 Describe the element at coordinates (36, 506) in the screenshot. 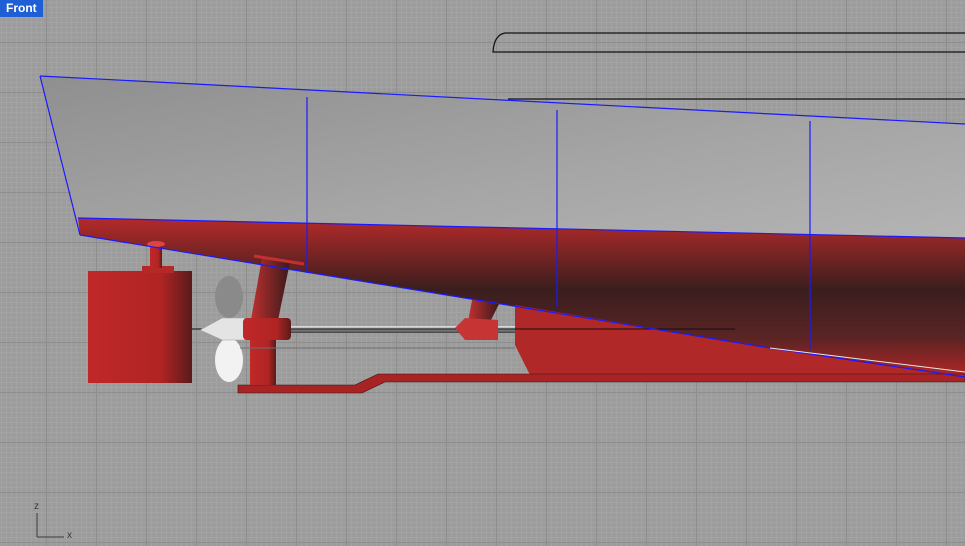

I see `z-axis-label: z` at that location.